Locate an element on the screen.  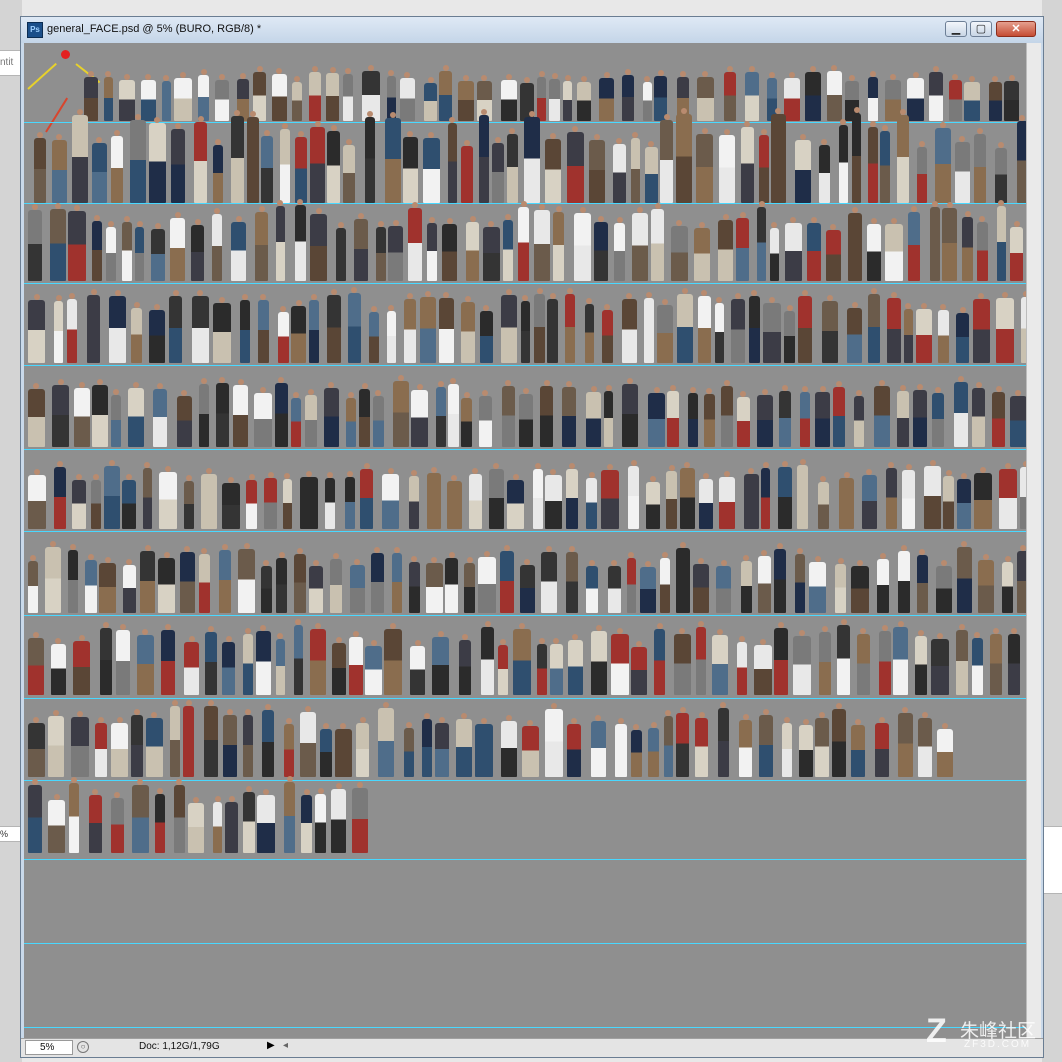
background-zoom-clip: % is located at coordinates (10, 834).